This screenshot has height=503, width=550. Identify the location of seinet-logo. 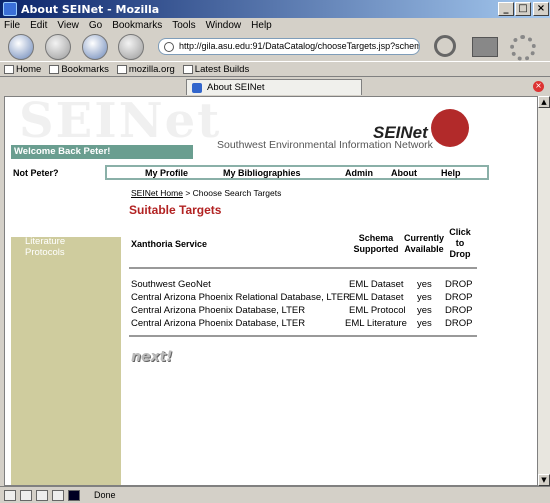
(450, 128).